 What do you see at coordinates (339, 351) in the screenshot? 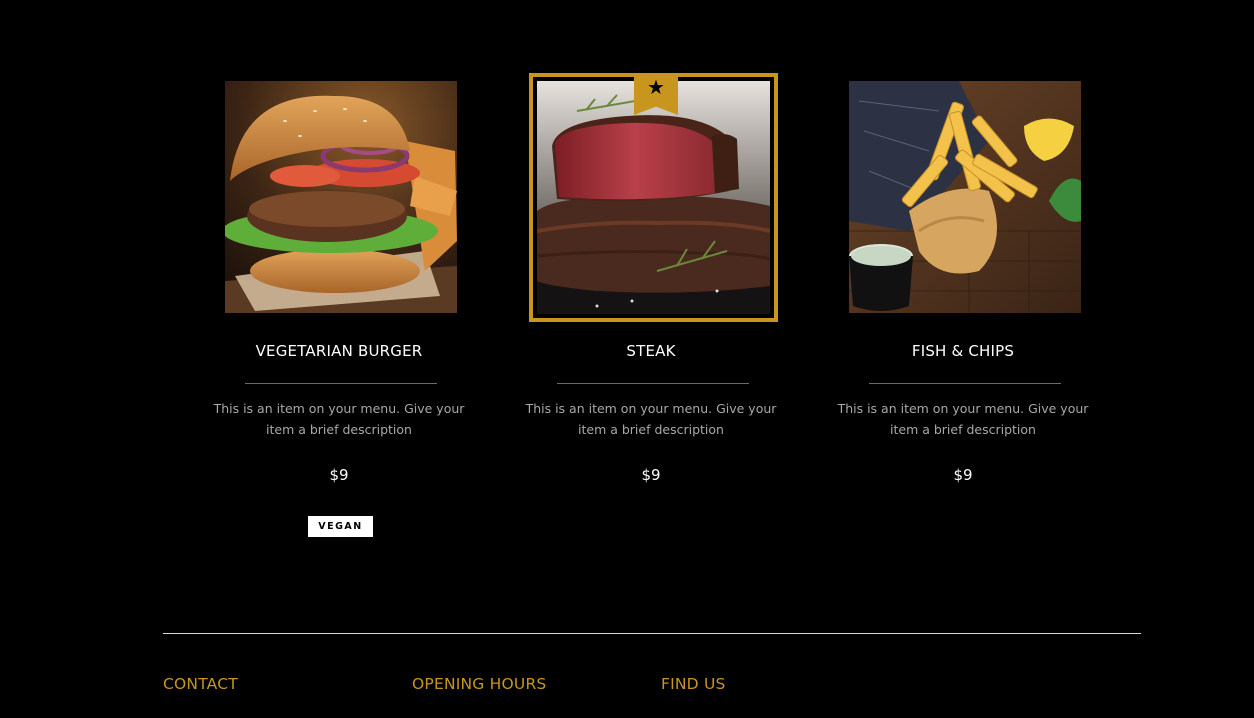
I see `item-title: VEGETARIAN BURGER` at bounding box center [339, 351].